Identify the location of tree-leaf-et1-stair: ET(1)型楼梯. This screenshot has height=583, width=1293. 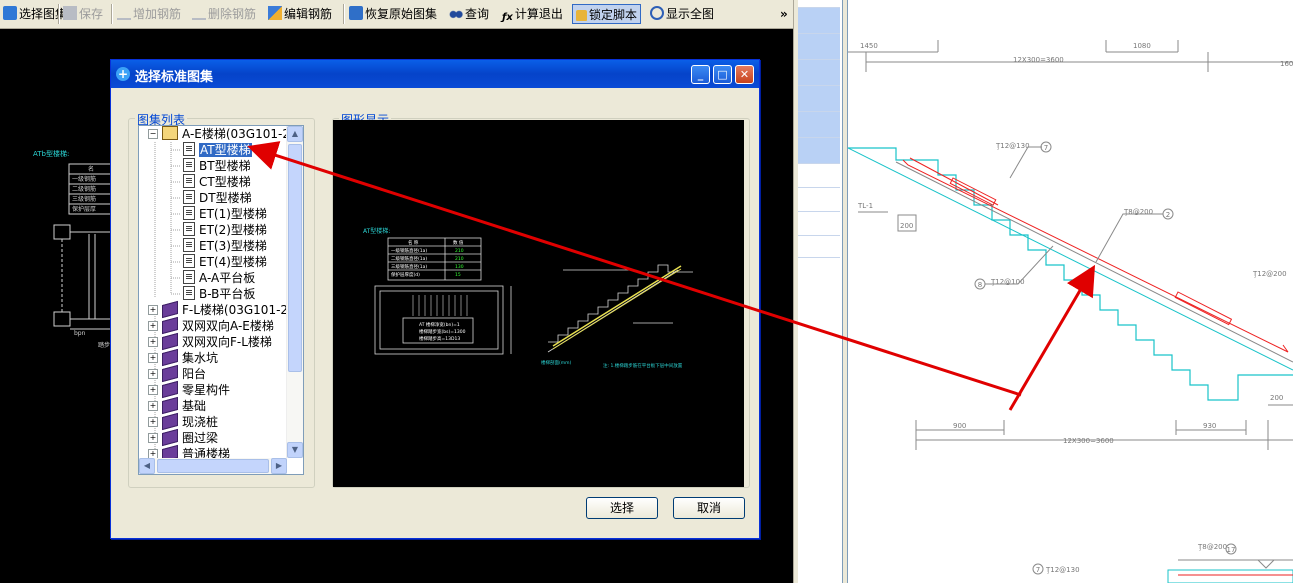
(225, 214).